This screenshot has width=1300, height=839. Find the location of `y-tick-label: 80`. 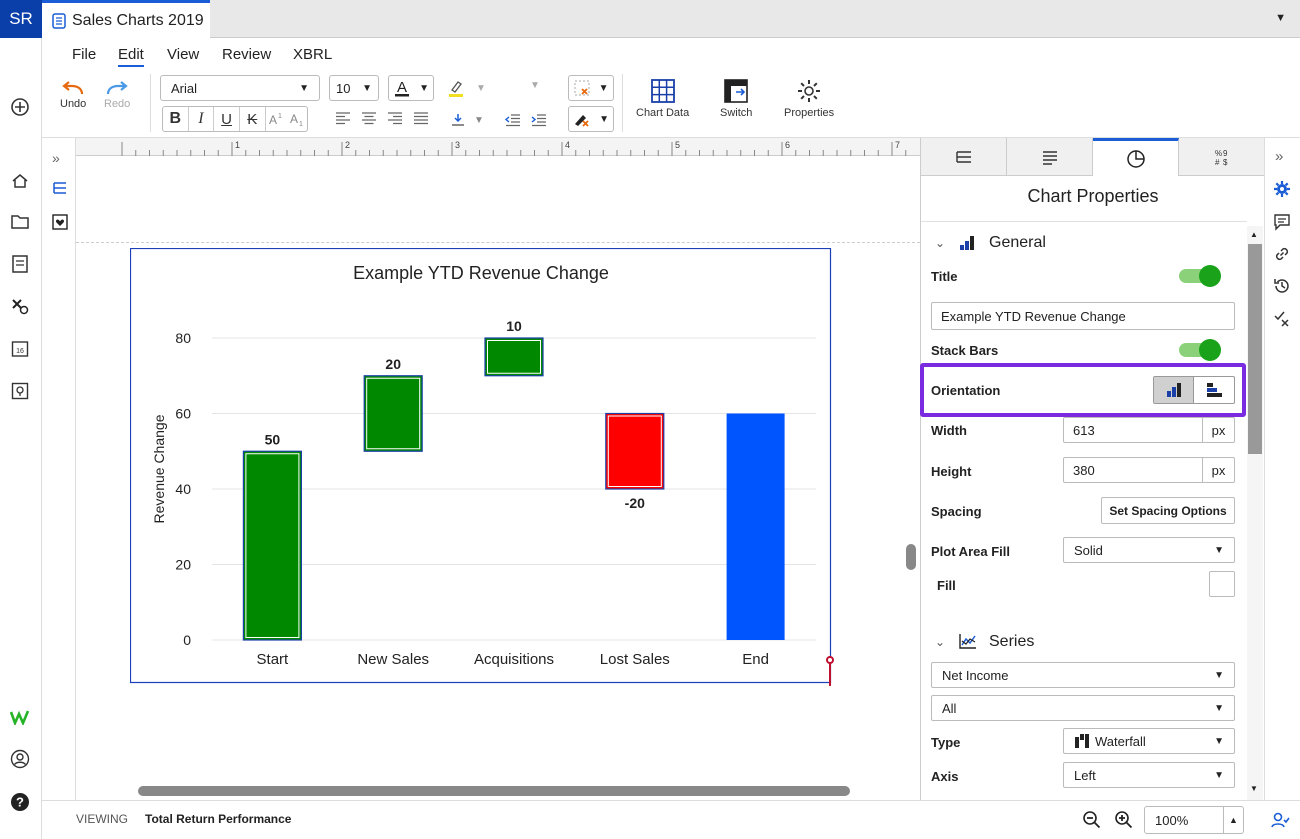

y-tick-label: 80 is located at coordinates (183, 338).